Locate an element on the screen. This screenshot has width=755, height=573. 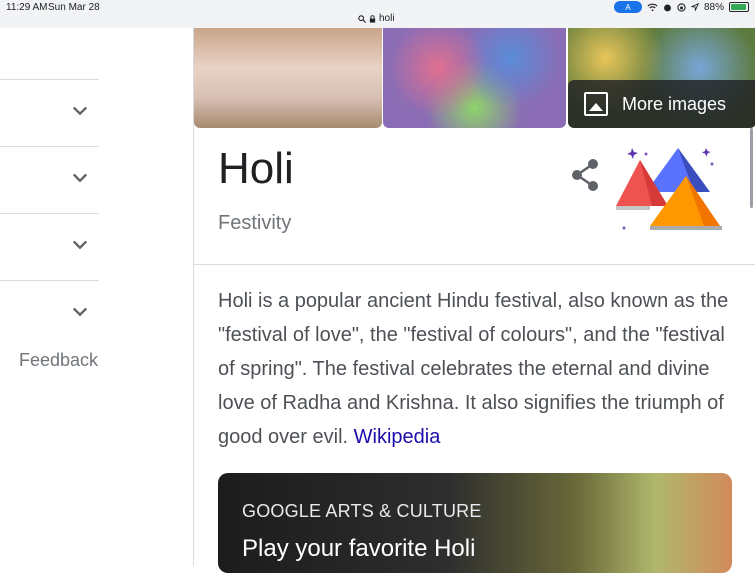
address-bar: holi is located at coordinates (376, 18).